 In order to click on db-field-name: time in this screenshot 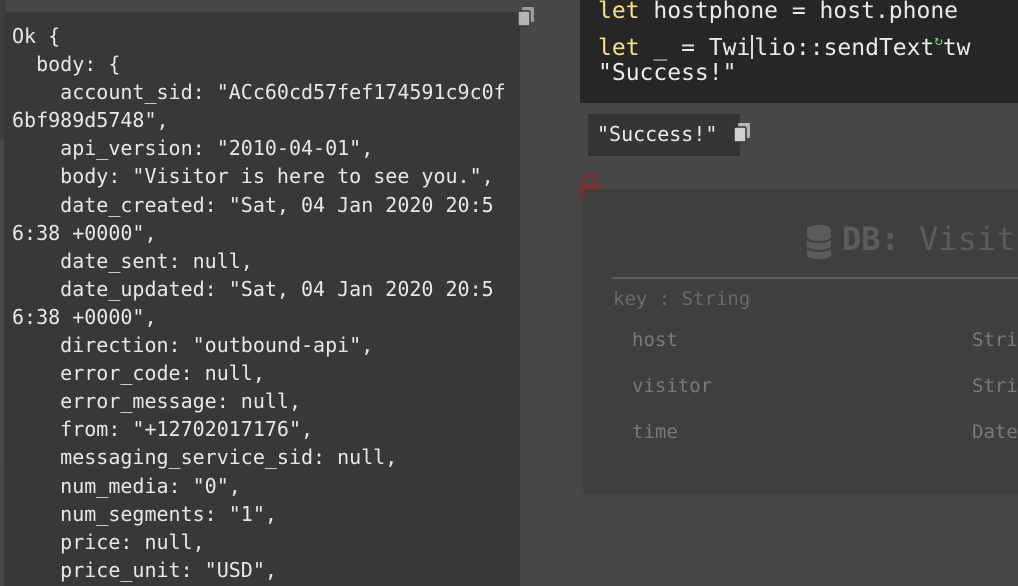, I will do `click(655, 432)`.